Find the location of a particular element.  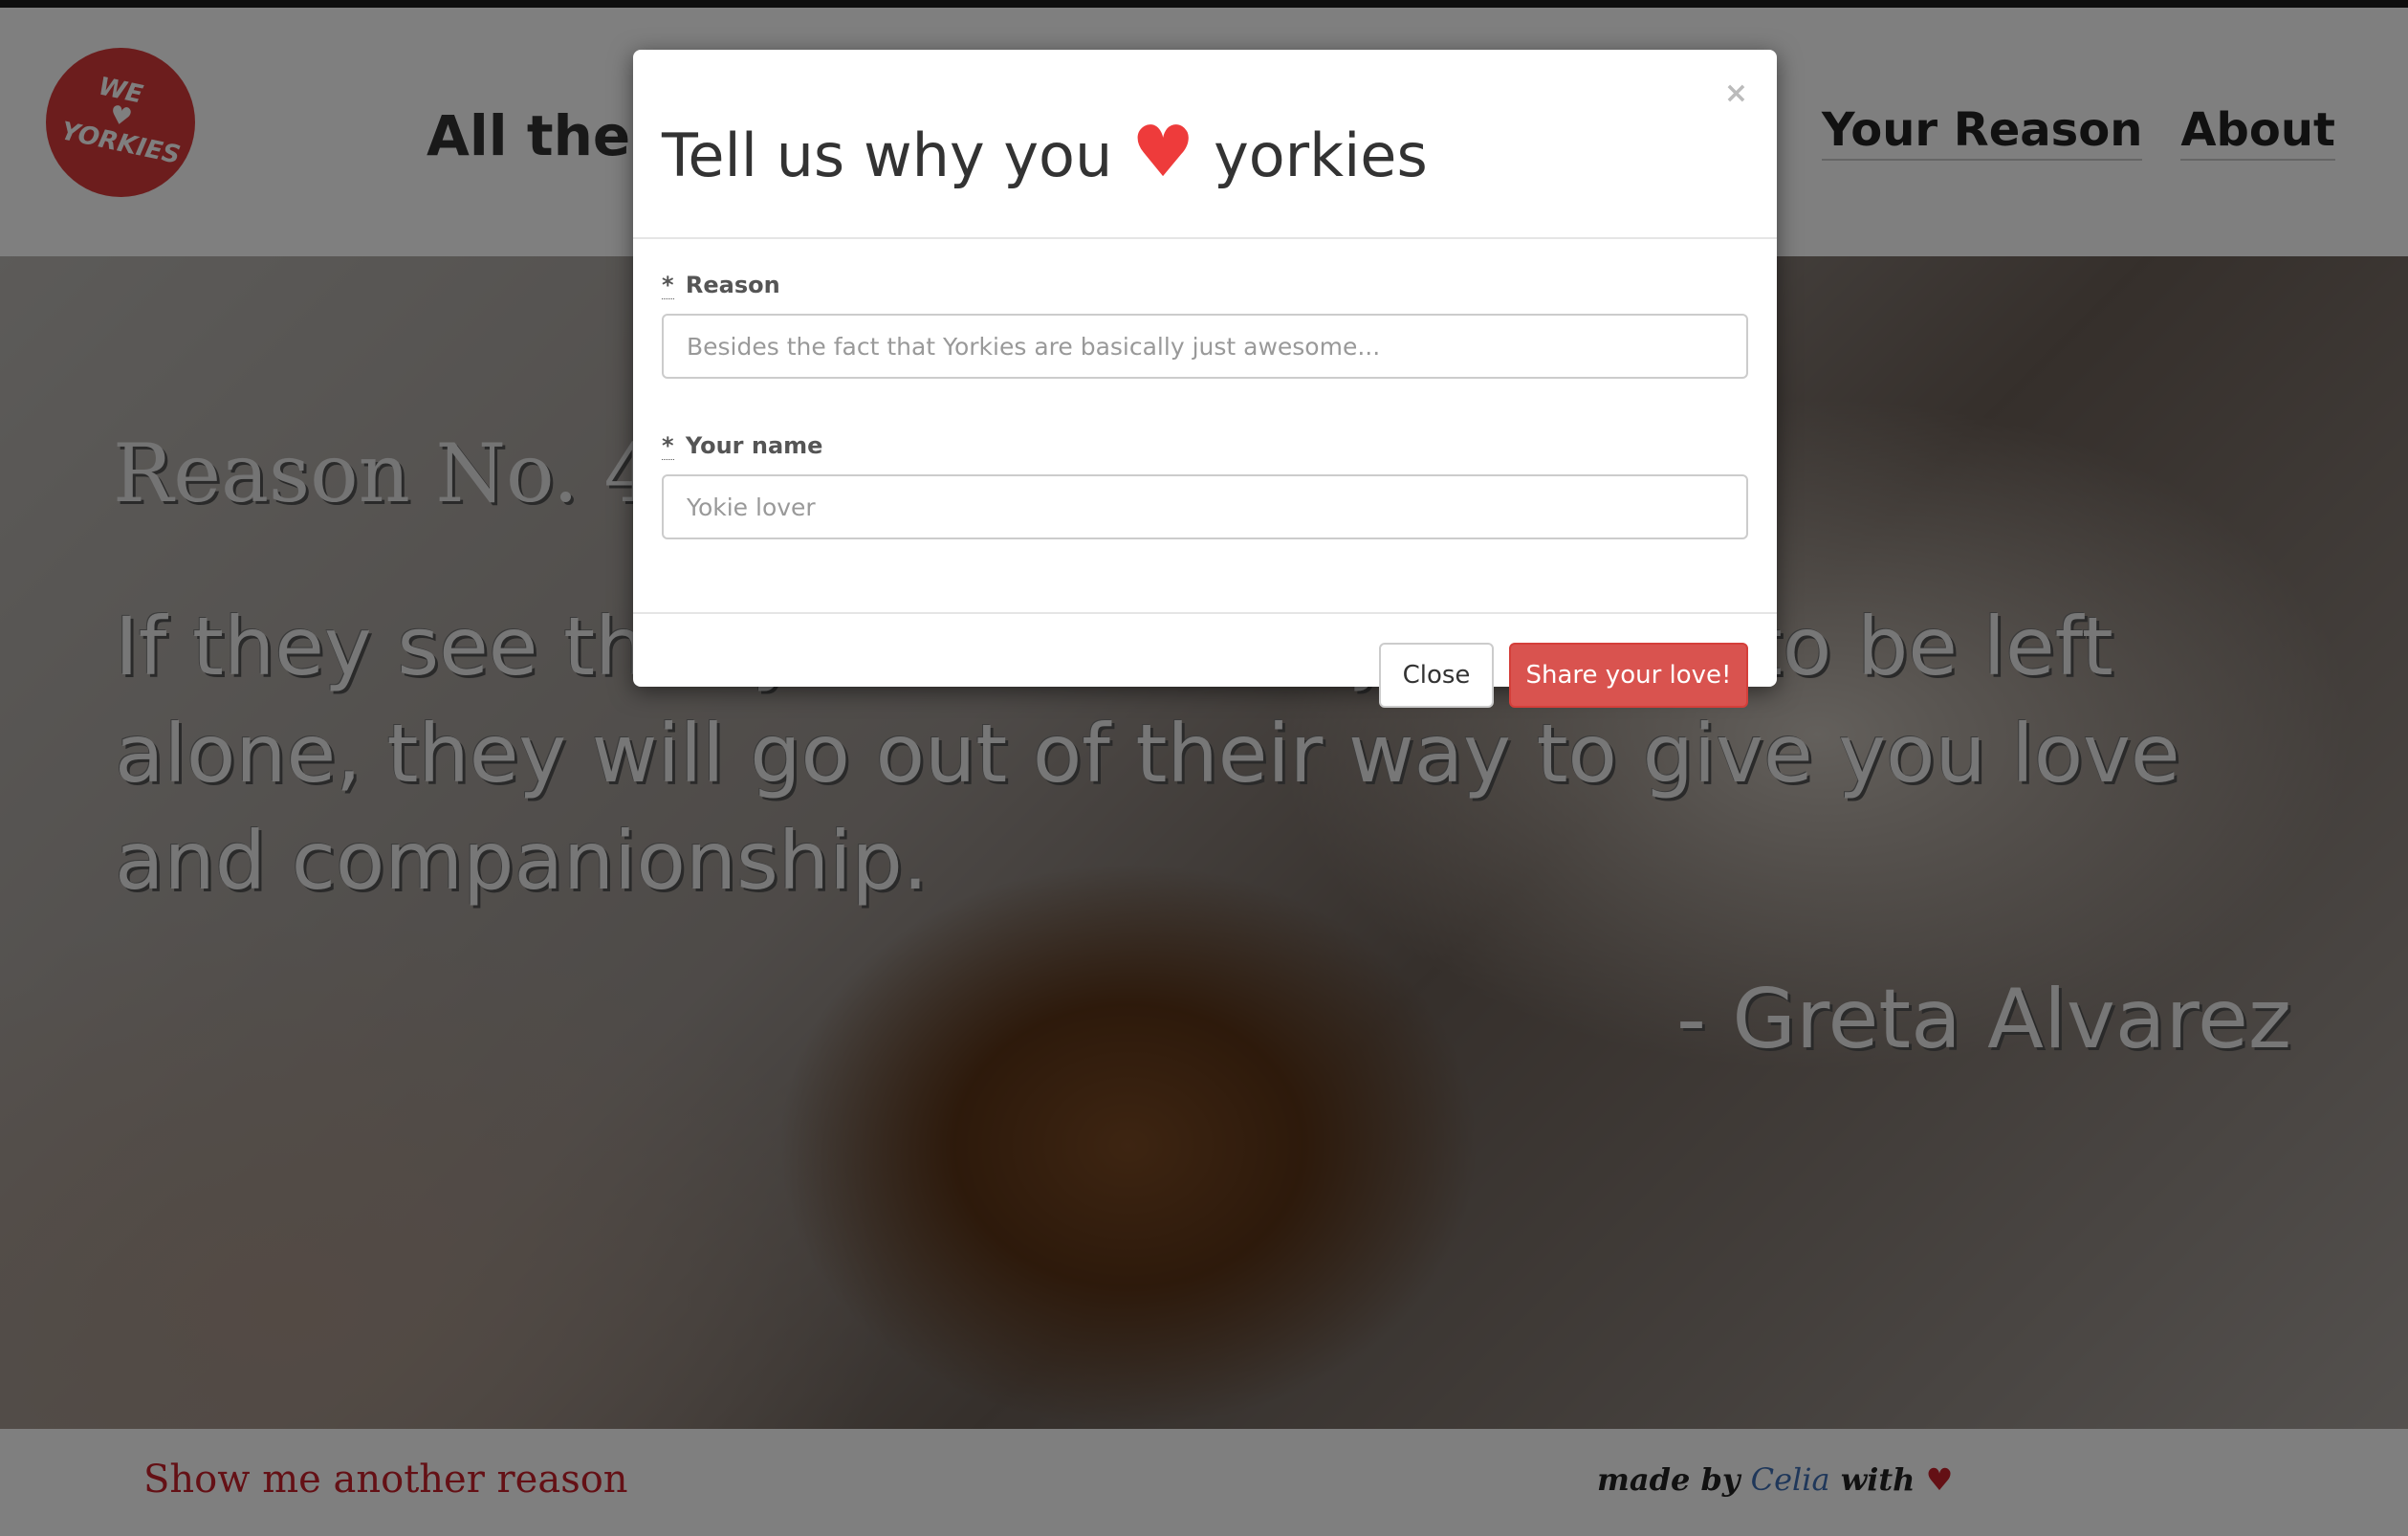

share-your-love-button: Share your love! is located at coordinates (1628, 676).